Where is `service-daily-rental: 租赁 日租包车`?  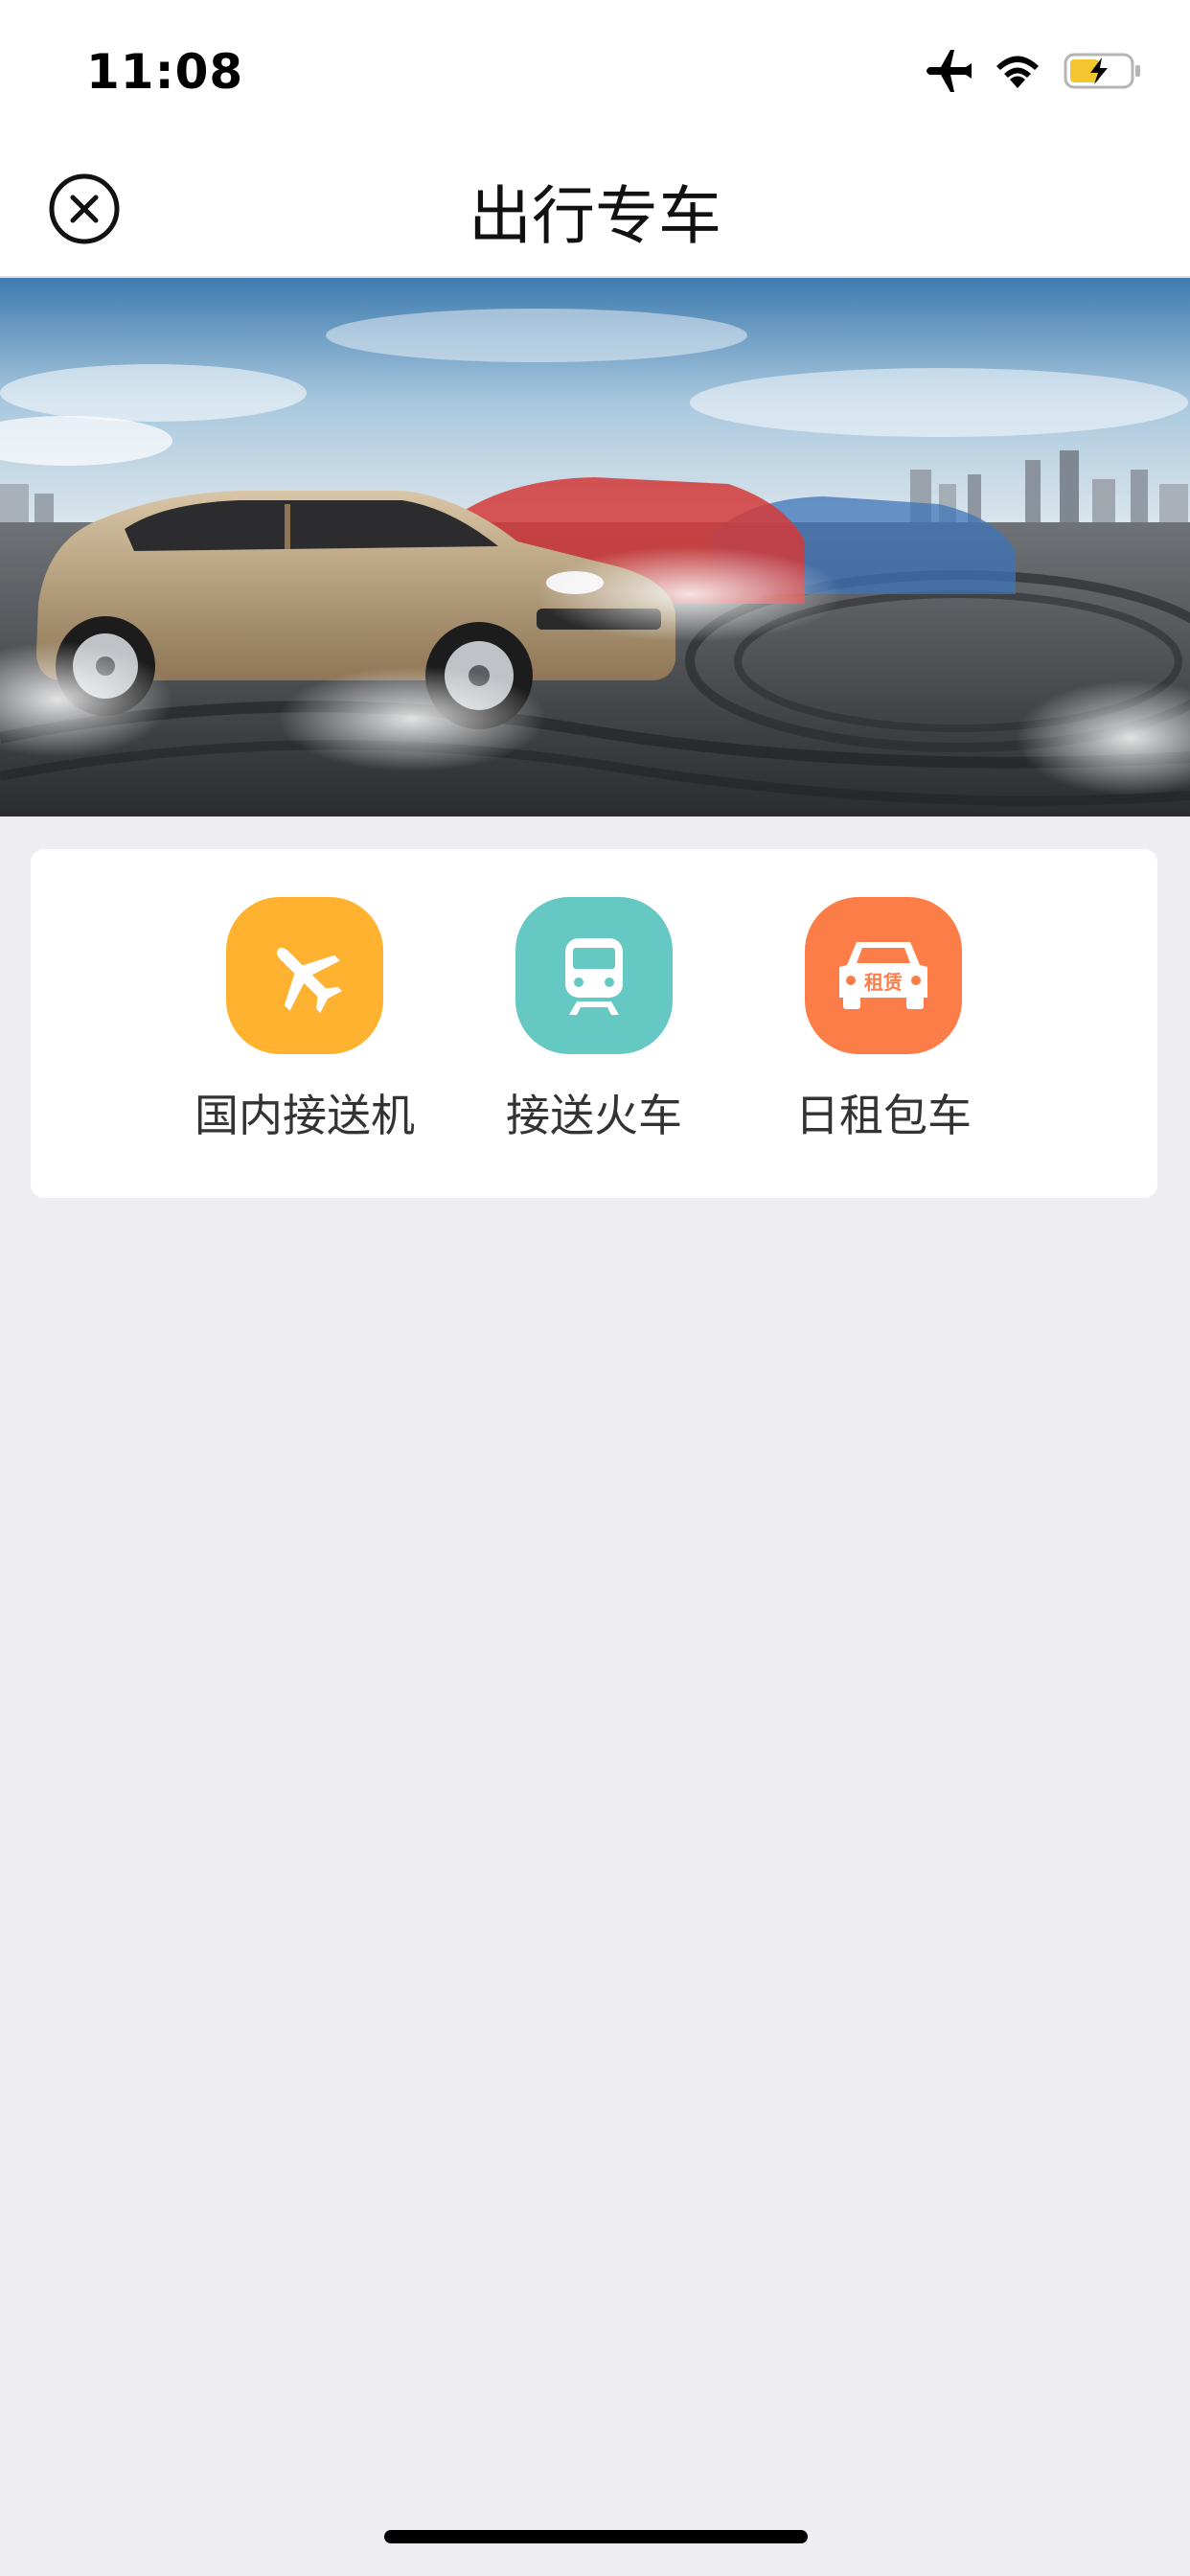 service-daily-rental: 租赁 日租包车 is located at coordinates (884, 1020).